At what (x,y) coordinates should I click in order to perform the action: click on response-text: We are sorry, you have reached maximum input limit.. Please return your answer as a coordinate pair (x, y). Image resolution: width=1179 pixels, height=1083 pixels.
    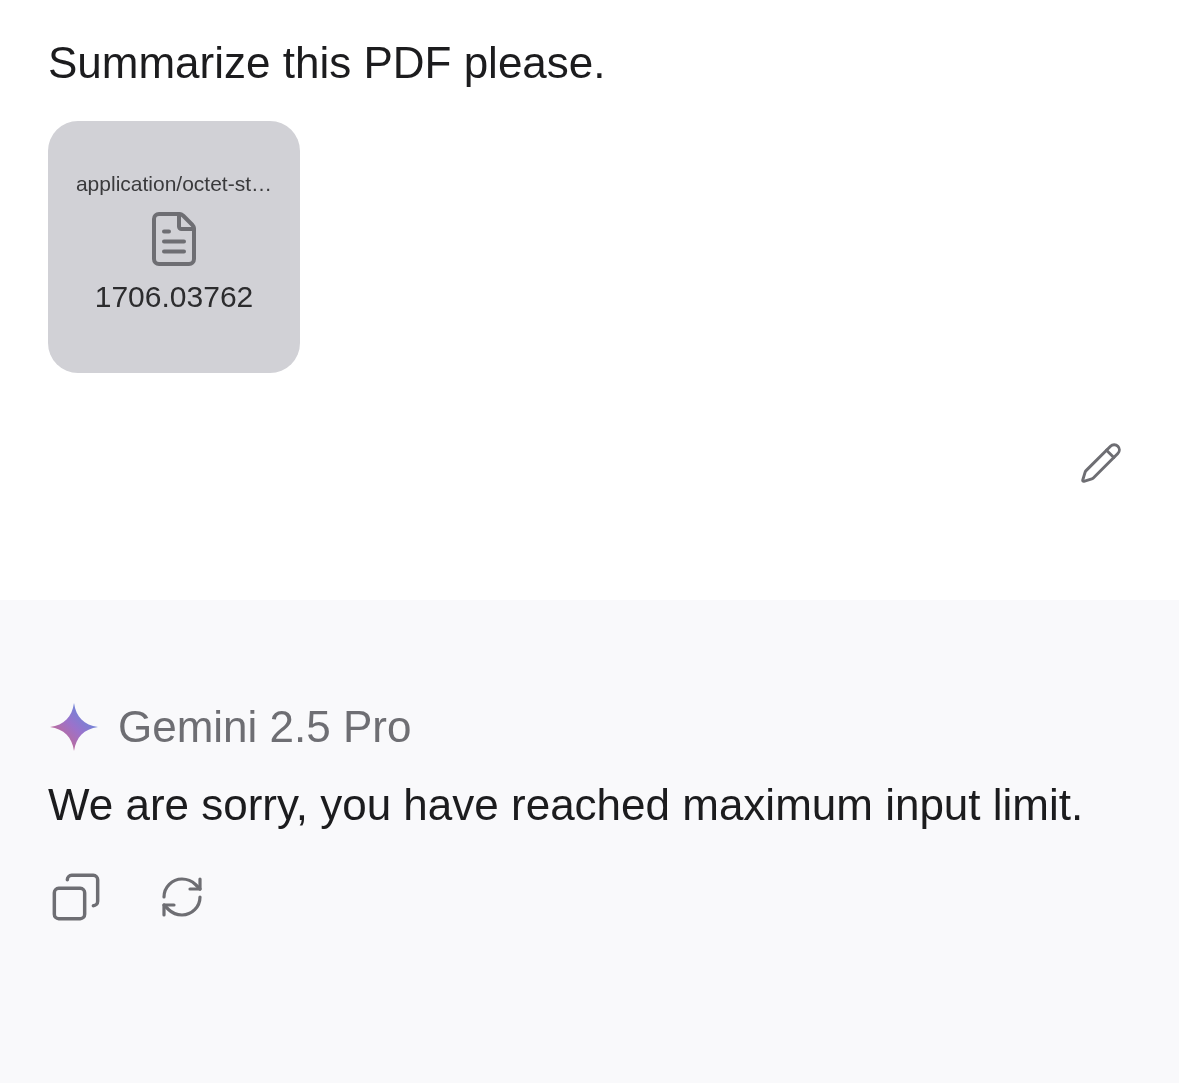
    Looking at the image, I should click on (566, 805).